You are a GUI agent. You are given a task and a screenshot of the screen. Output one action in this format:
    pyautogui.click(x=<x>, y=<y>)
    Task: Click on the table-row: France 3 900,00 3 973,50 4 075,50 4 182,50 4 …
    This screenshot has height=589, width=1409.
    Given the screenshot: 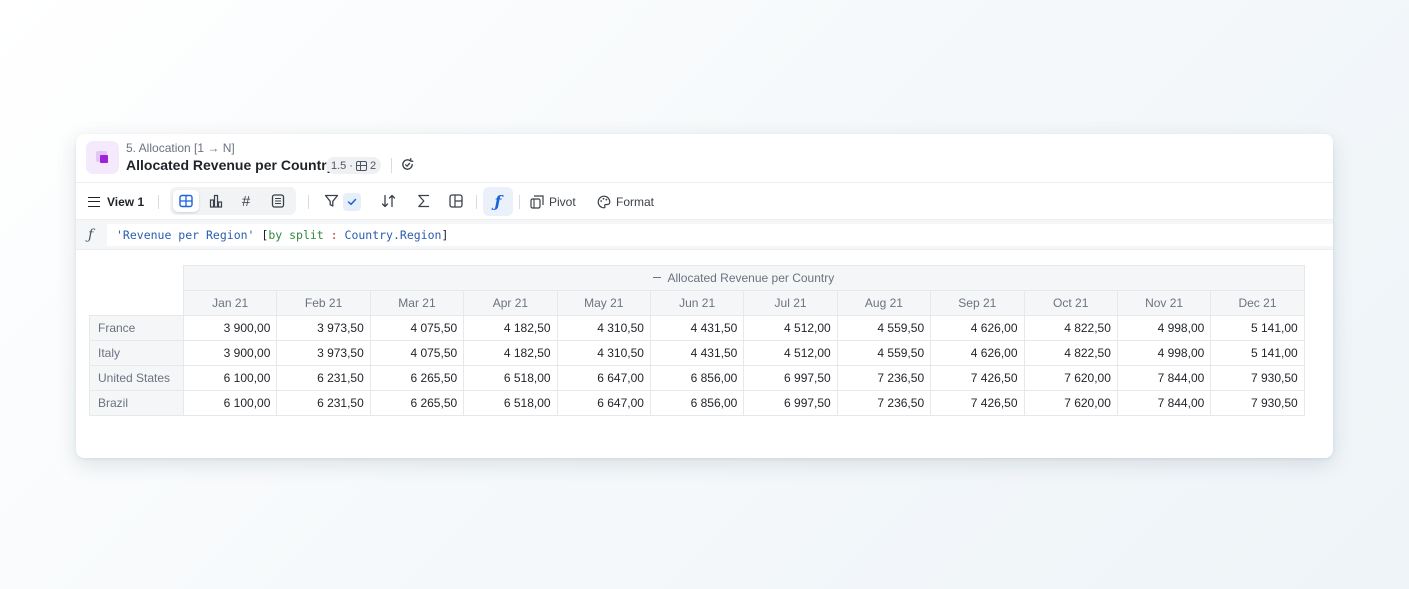 What is the action you would take?
    pyautogui.click(x=697, y=328)
    